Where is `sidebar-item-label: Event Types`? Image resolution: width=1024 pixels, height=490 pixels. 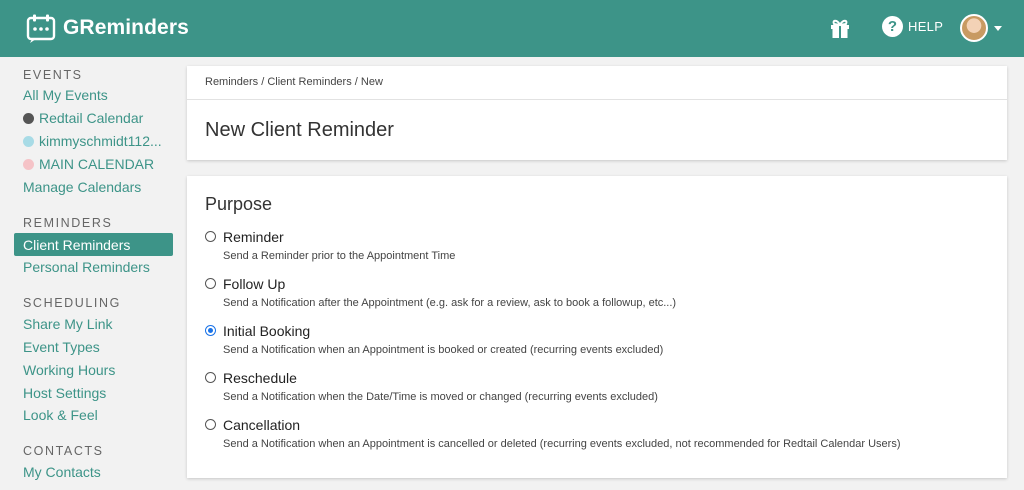
sidebar-item-label: Event Types is located at coordinates (61, 347).